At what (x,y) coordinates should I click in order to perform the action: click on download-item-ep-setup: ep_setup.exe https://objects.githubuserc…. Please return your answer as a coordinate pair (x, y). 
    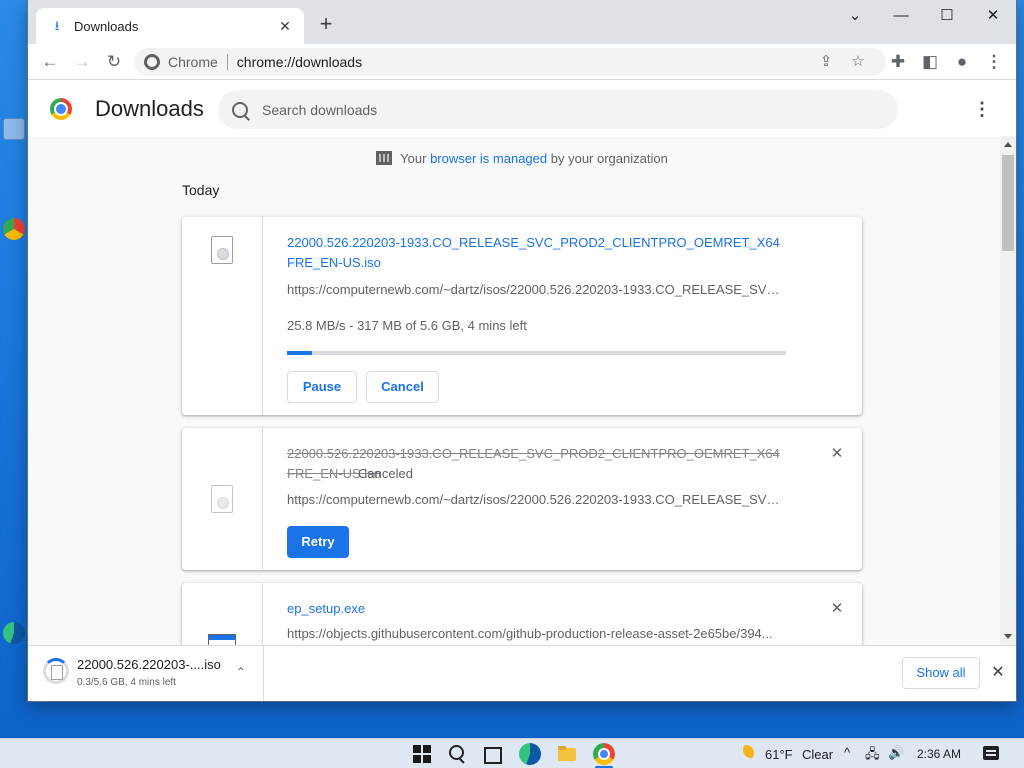
    Looking at the image, I should click on (522, 614).